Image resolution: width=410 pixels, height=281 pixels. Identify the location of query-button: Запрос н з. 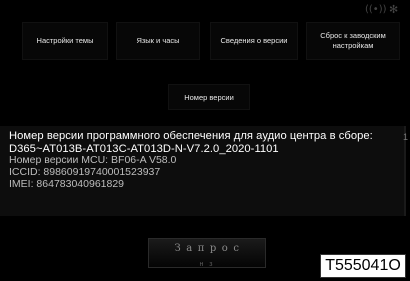
(207, 253).